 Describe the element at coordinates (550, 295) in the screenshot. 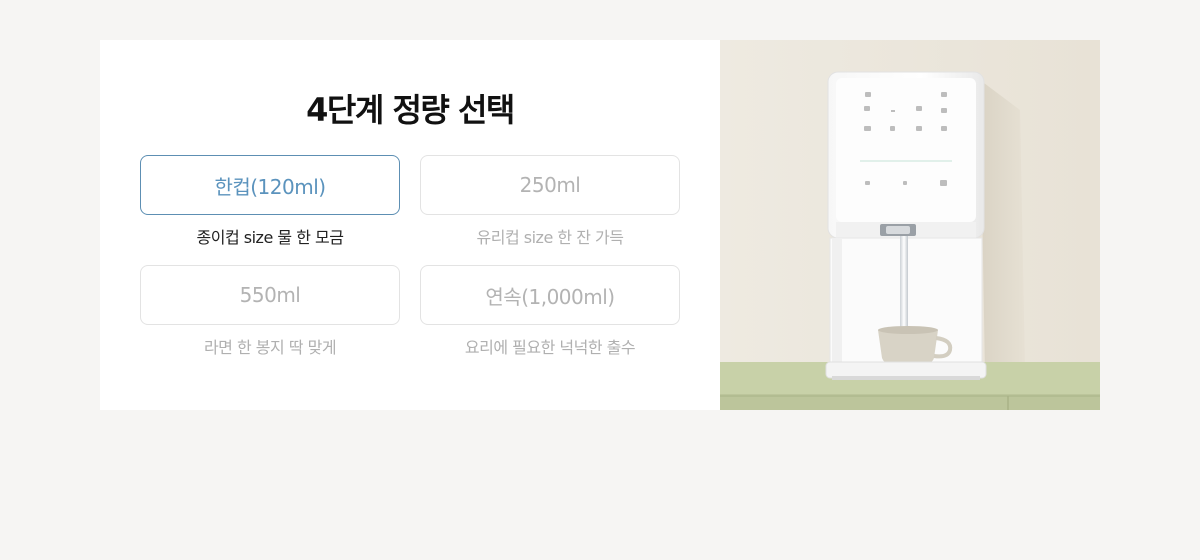

I see `option-continuous-button: 연속(1,000ml)` at that location.